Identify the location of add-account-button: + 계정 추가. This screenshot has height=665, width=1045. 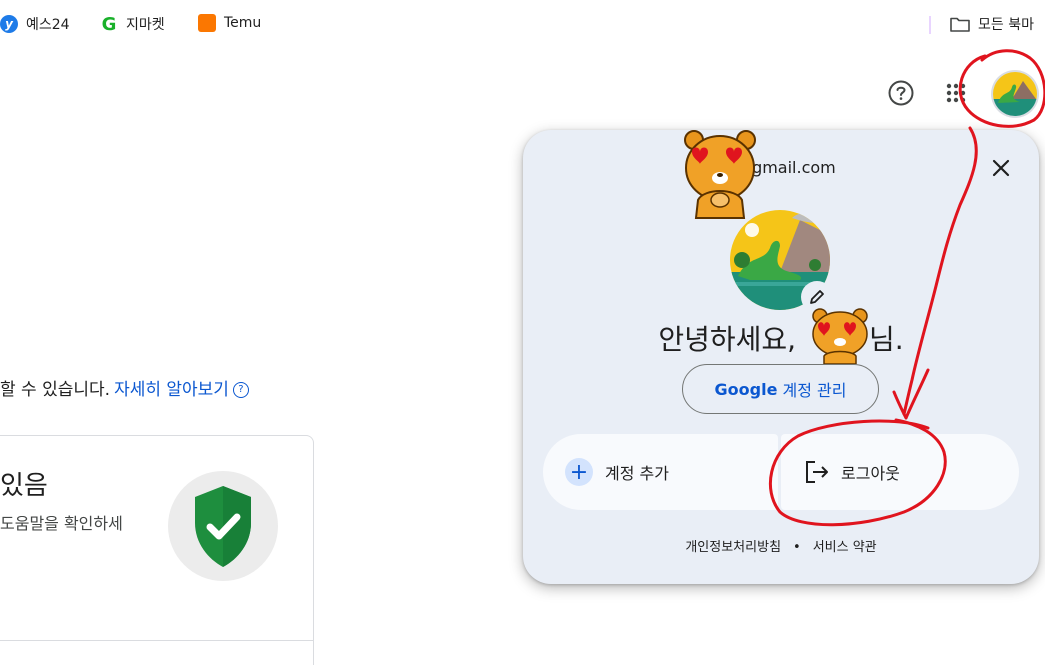
(660, 472).